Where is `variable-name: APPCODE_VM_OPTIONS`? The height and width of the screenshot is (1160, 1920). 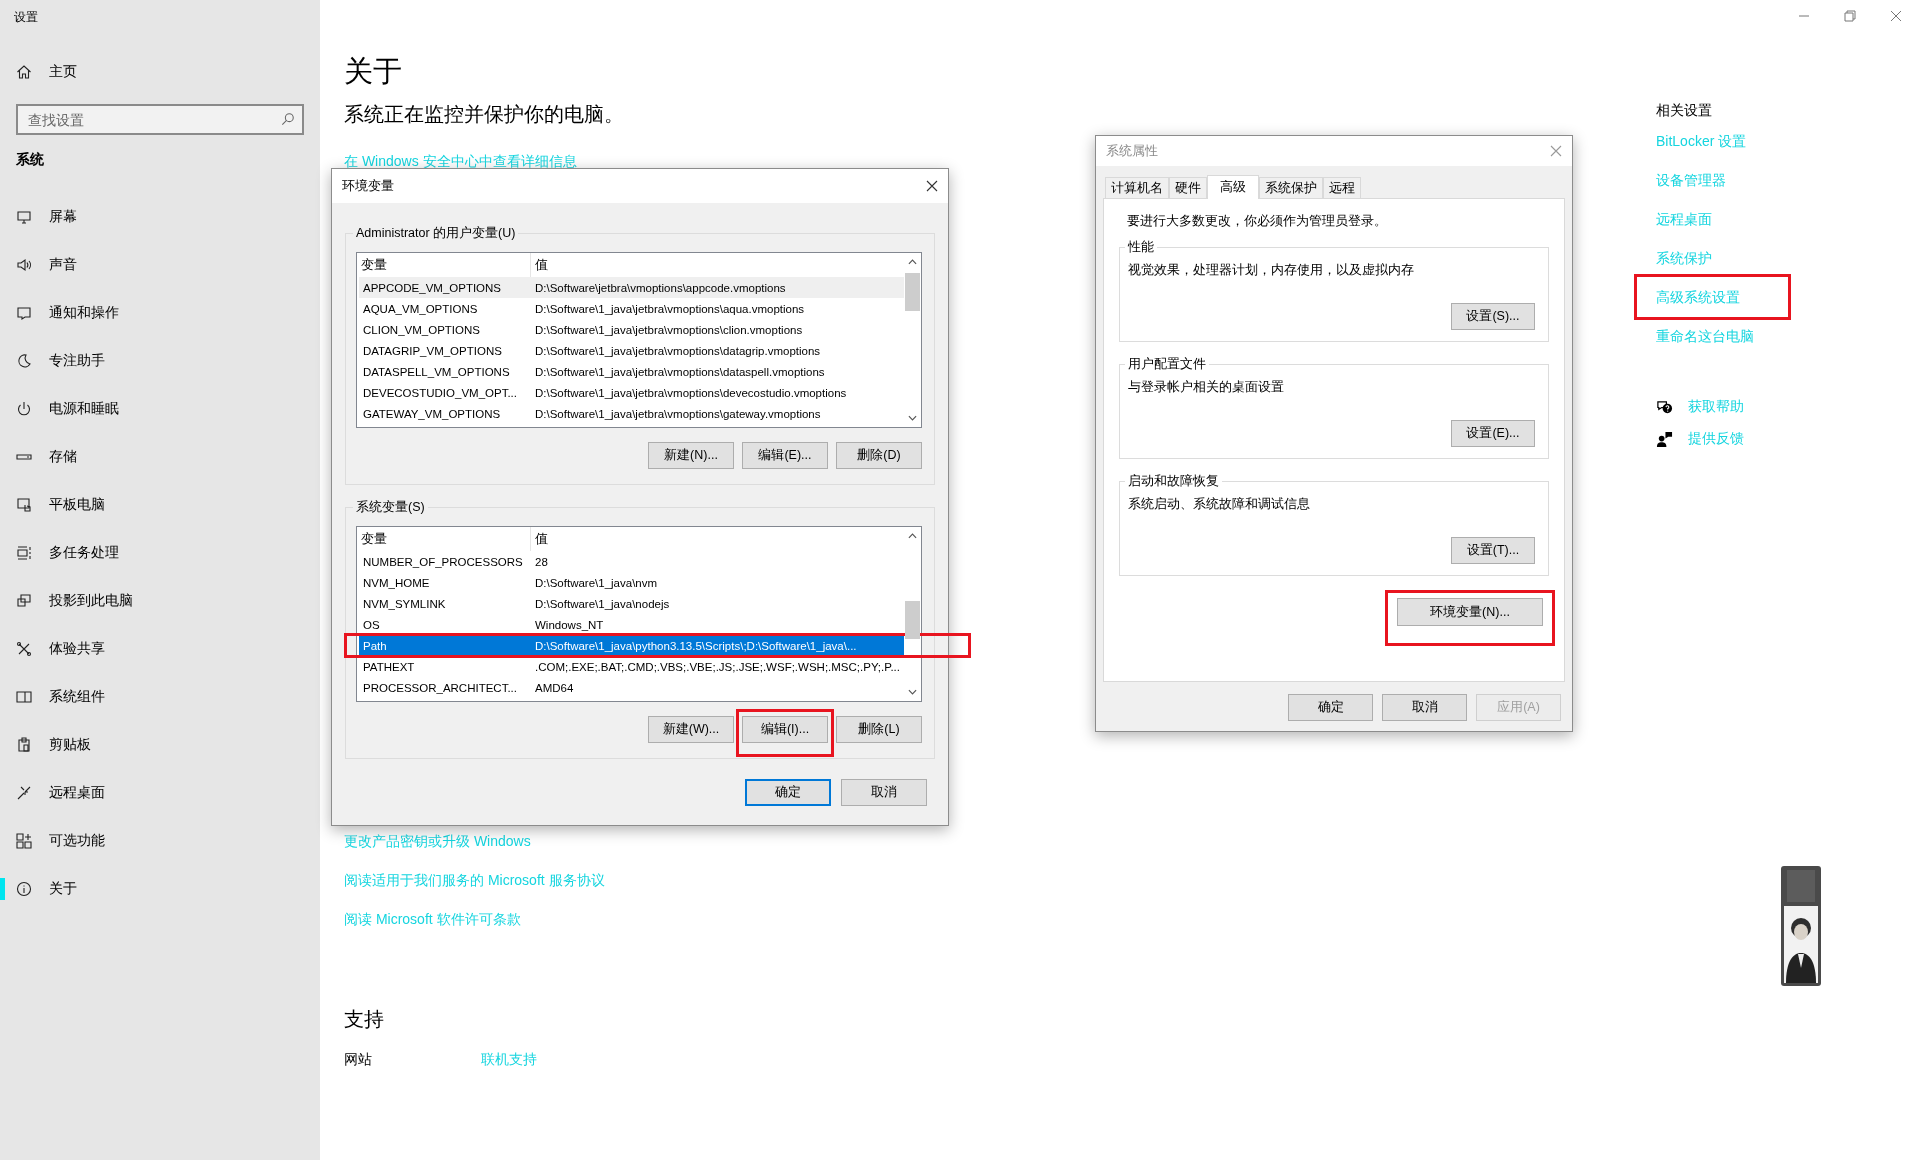
variable-name: APPCODE_VM_OPTIONS is located at coordinates (432, 287).